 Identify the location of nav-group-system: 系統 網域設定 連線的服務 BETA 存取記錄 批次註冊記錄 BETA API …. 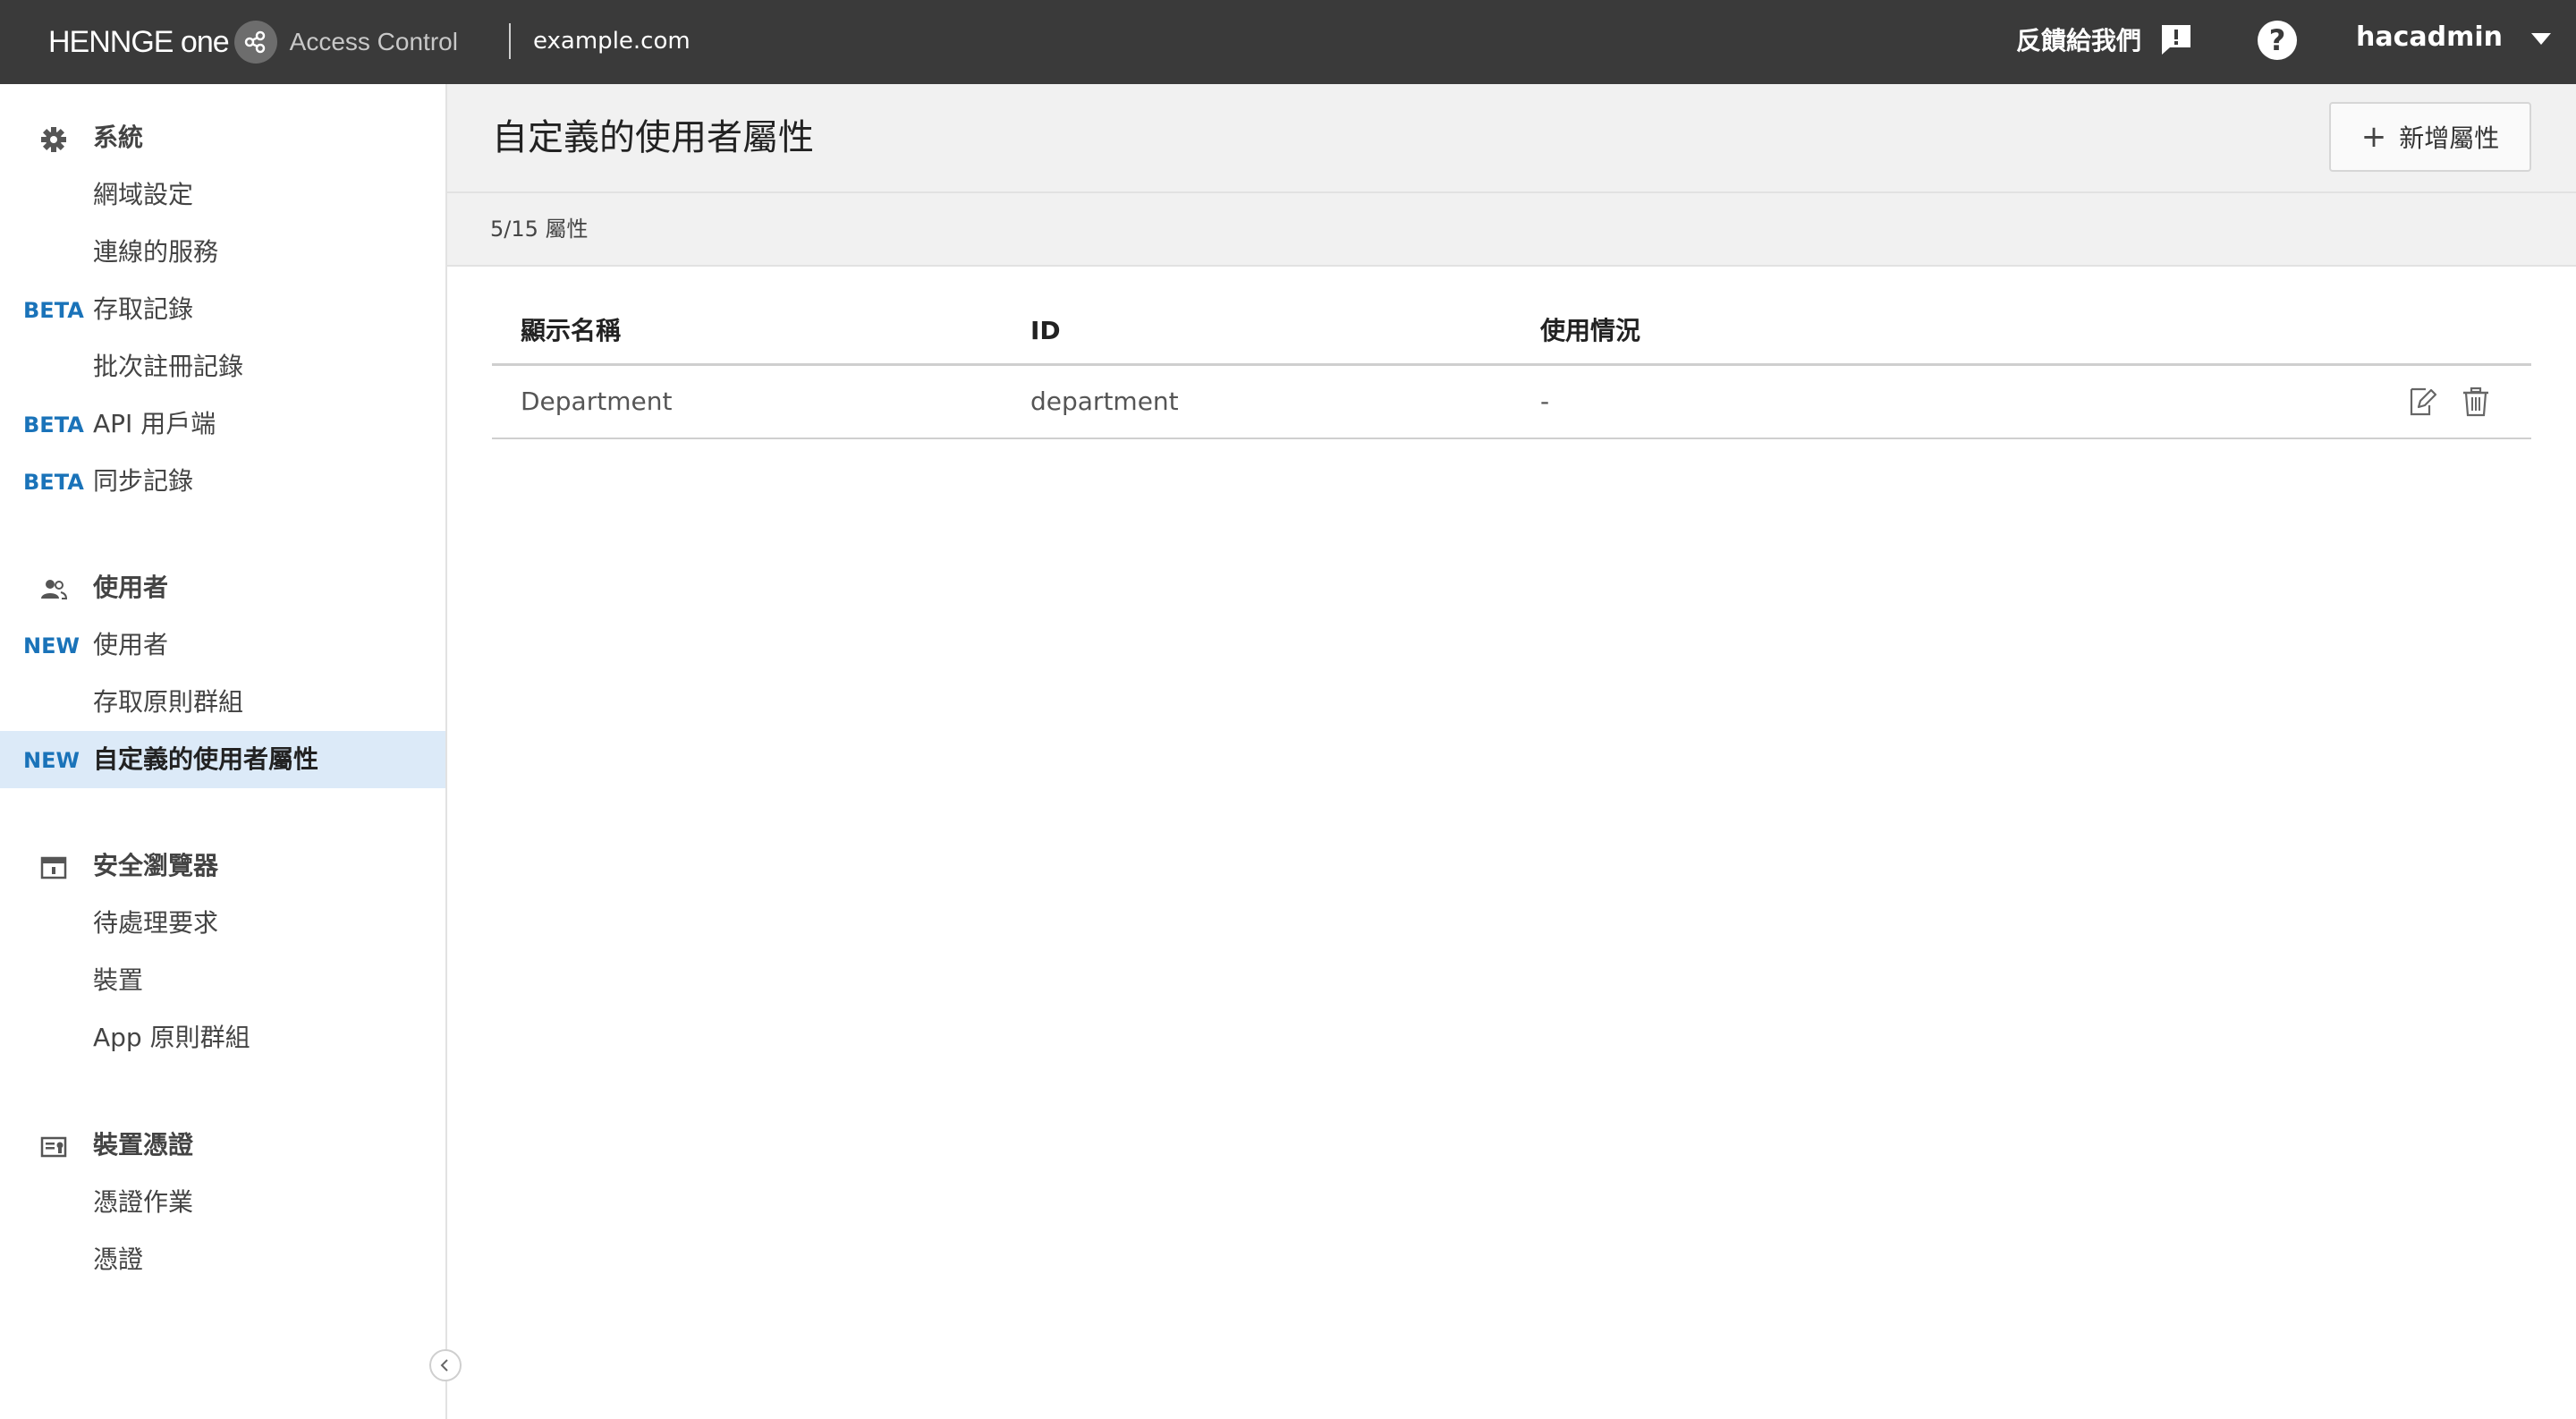
(222, 309).